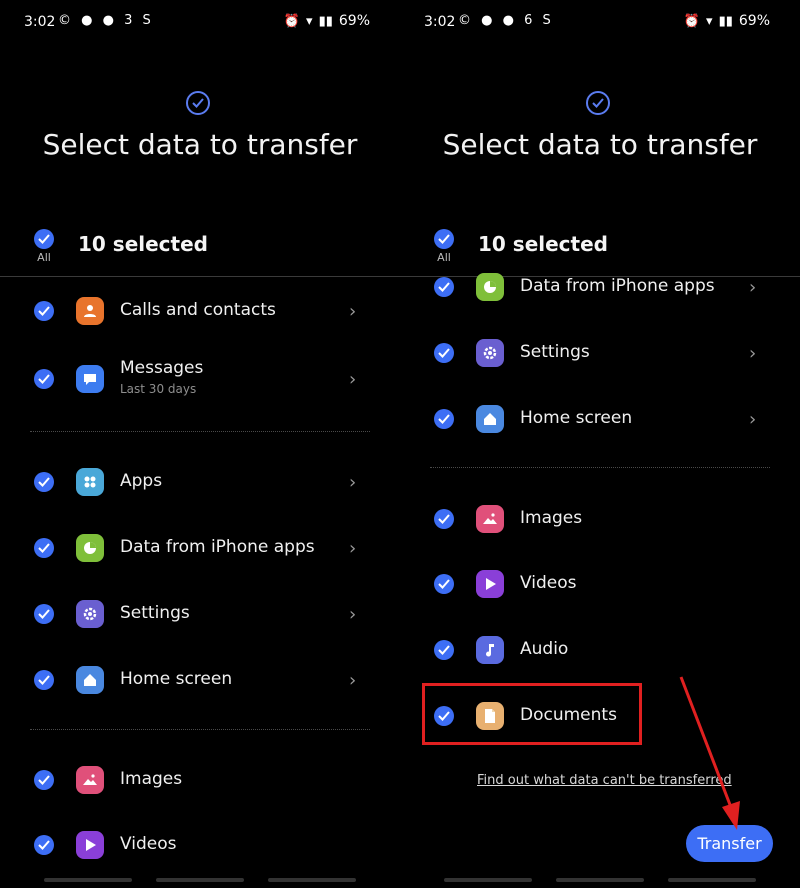 The width and height of the screenshot is (800, 888). Describe the element at coordinates (44, 257) in the screenshot. I see `select-all-label: All` at that location.